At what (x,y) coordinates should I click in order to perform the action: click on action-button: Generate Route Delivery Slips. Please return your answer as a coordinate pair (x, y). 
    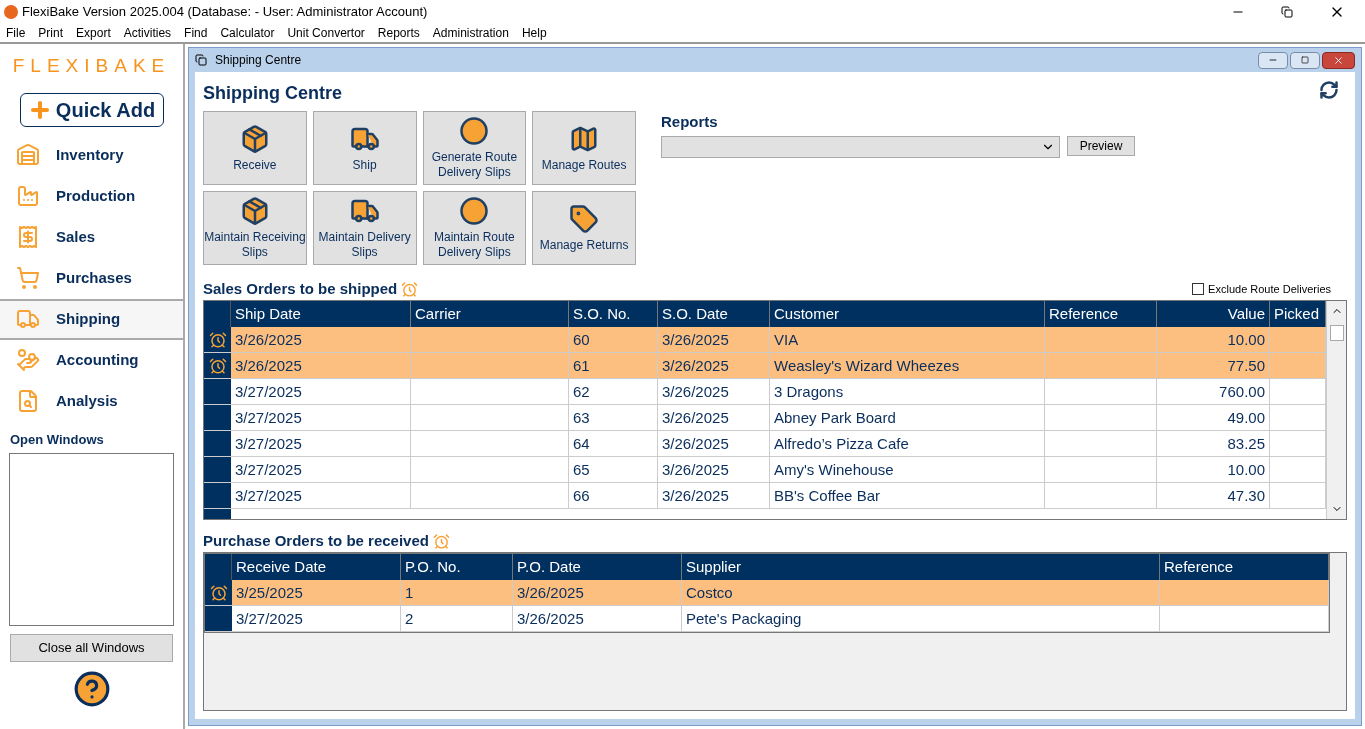
    Looking at the image, I should click on (474, 148).